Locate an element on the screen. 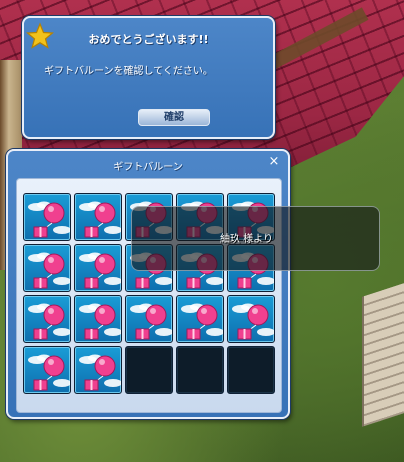 Image resolution: width=404 pixels, height=462 pixels. stone-pillar is located at coordinates (383, 355).